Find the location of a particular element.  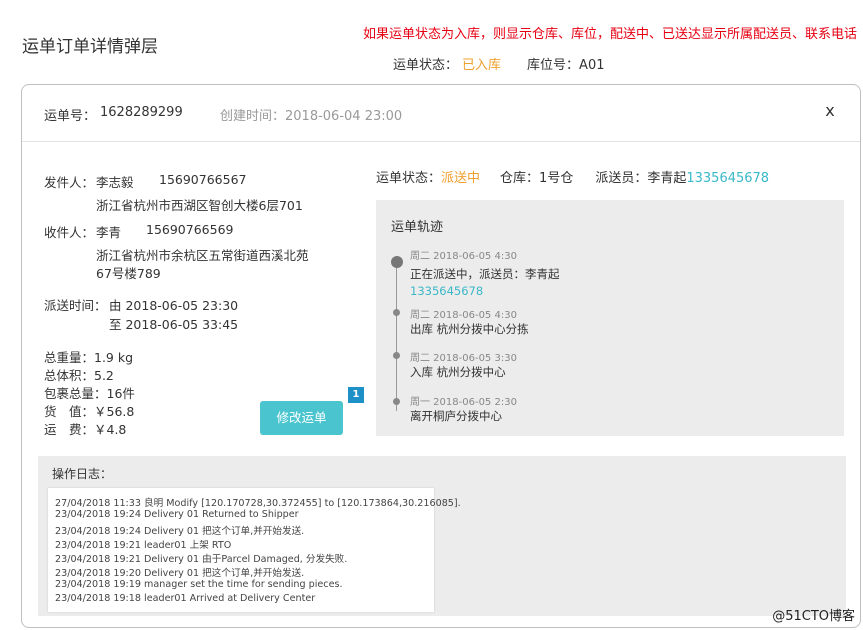

status-label: 运单状态： is located at coordinates (426, 65).